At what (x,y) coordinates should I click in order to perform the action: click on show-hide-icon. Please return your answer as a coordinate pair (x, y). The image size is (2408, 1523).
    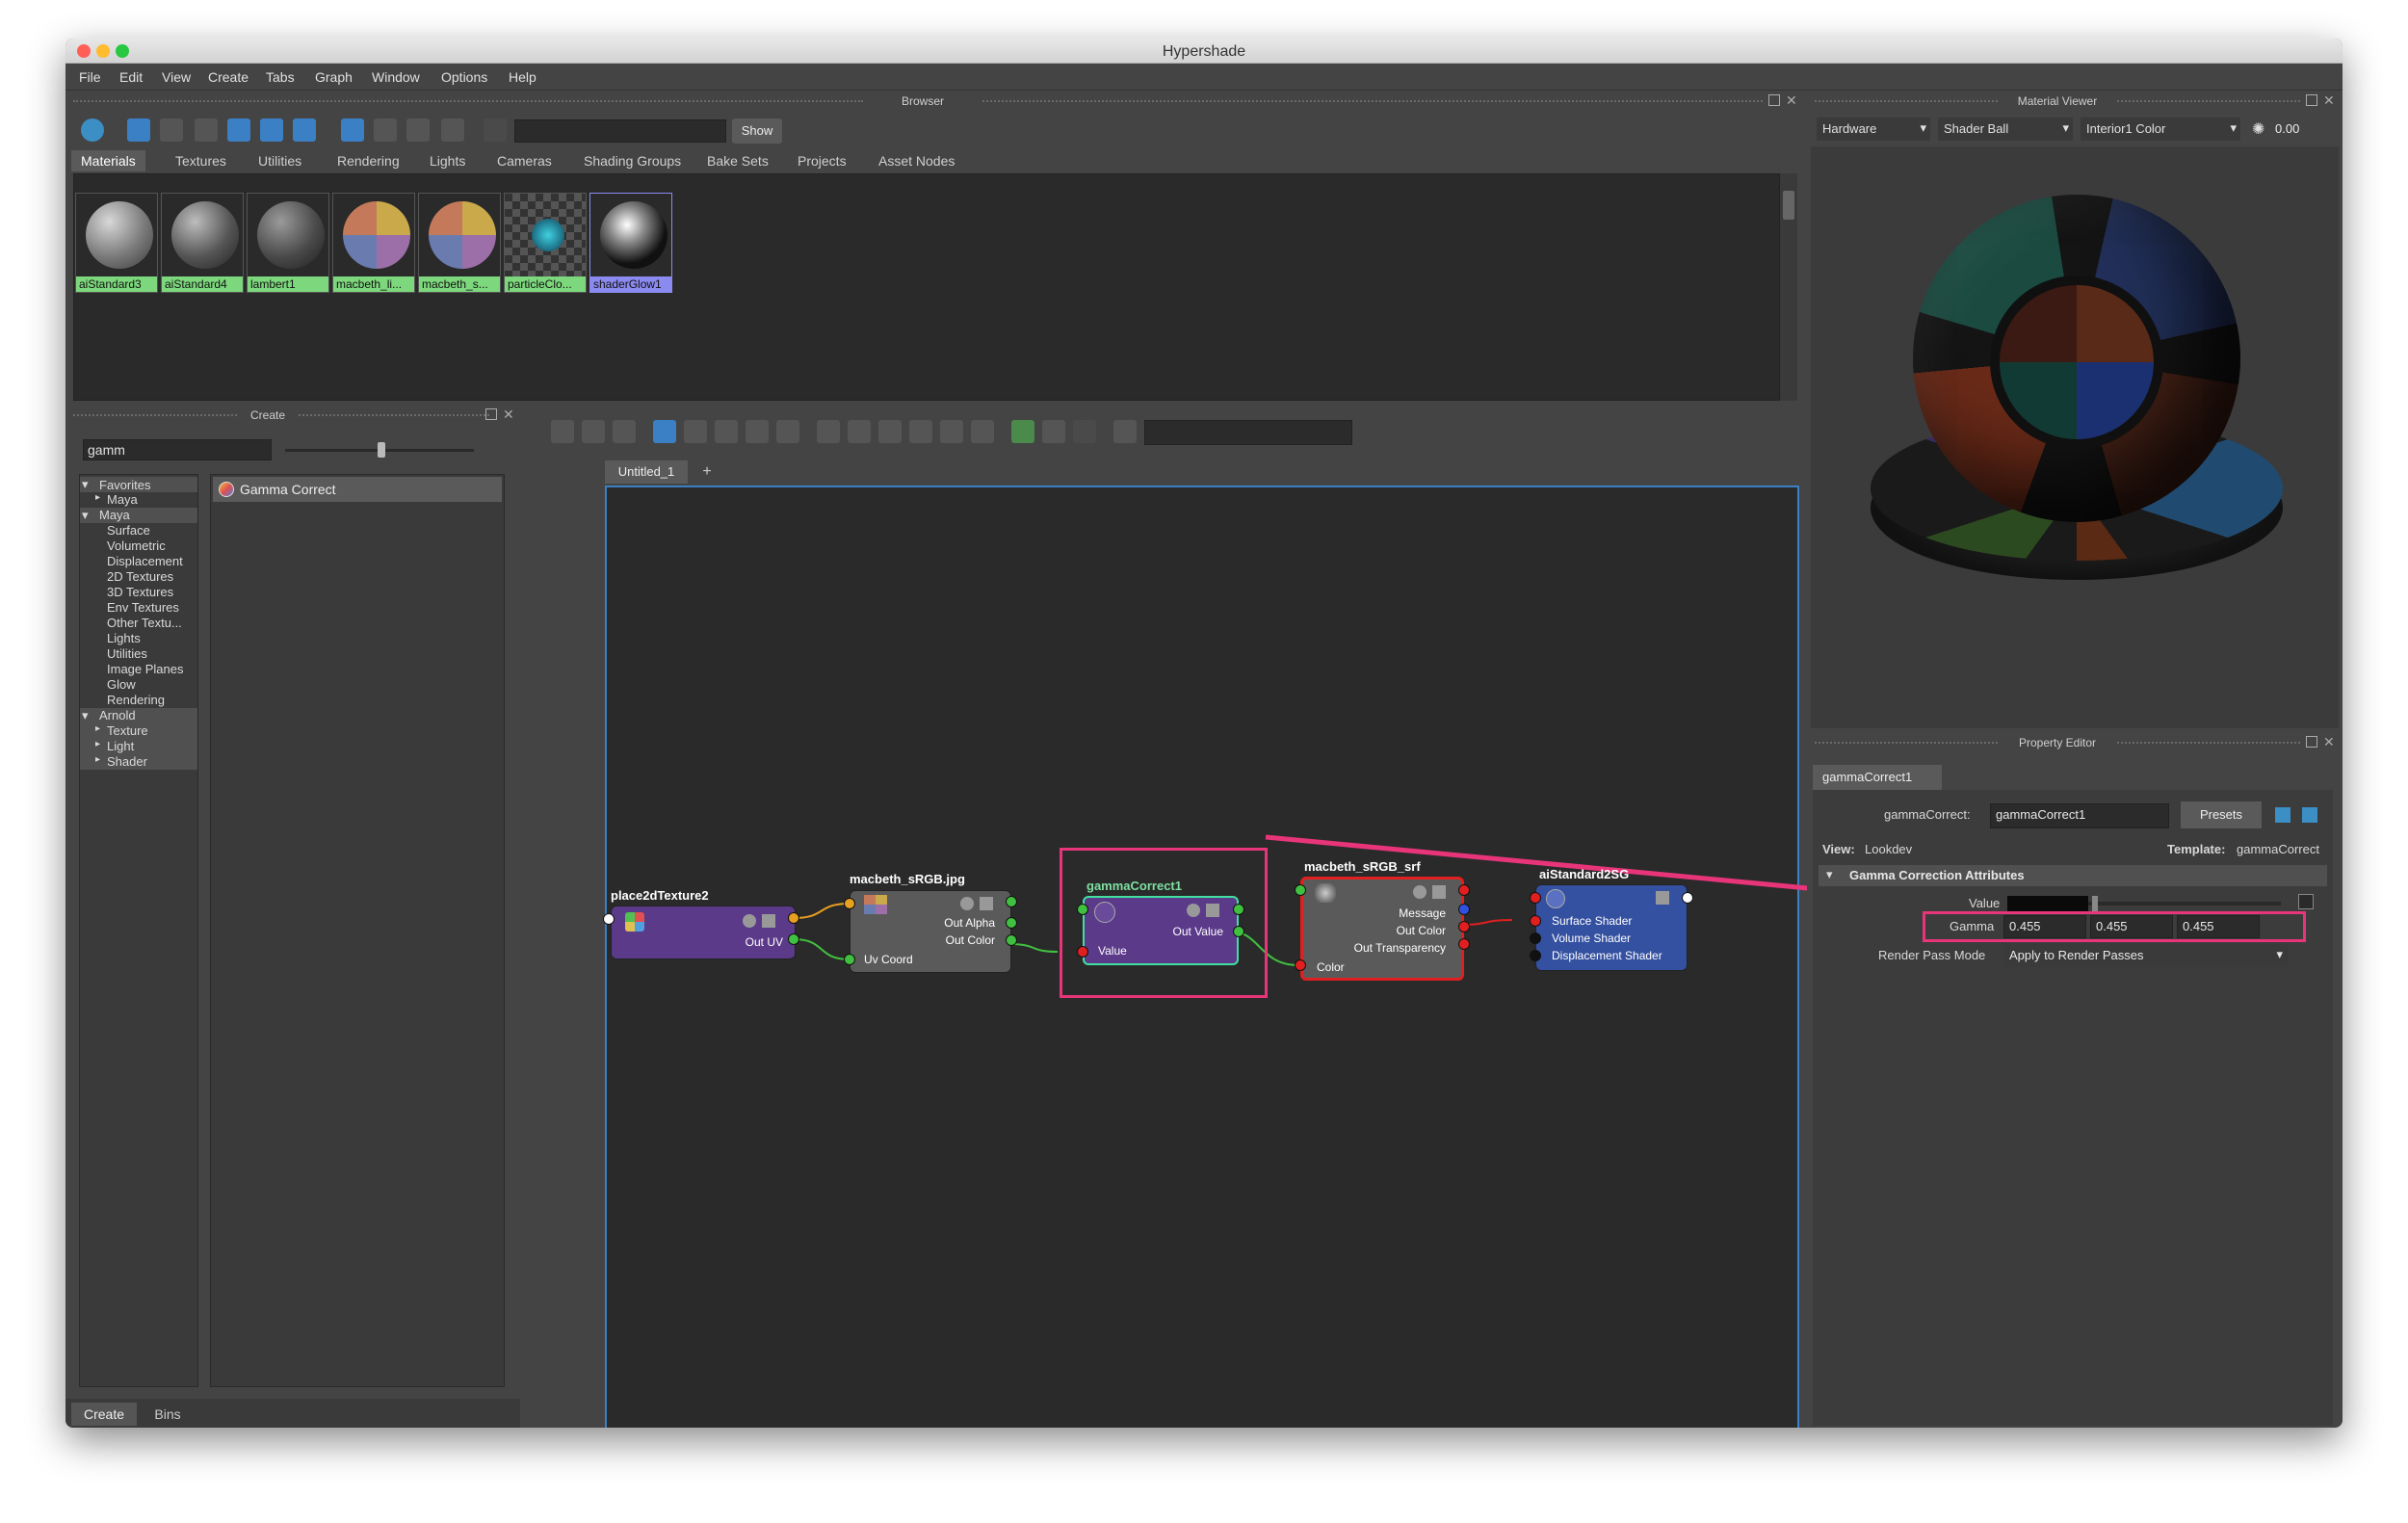
    Looking at the image, I should click on (2282, 815).